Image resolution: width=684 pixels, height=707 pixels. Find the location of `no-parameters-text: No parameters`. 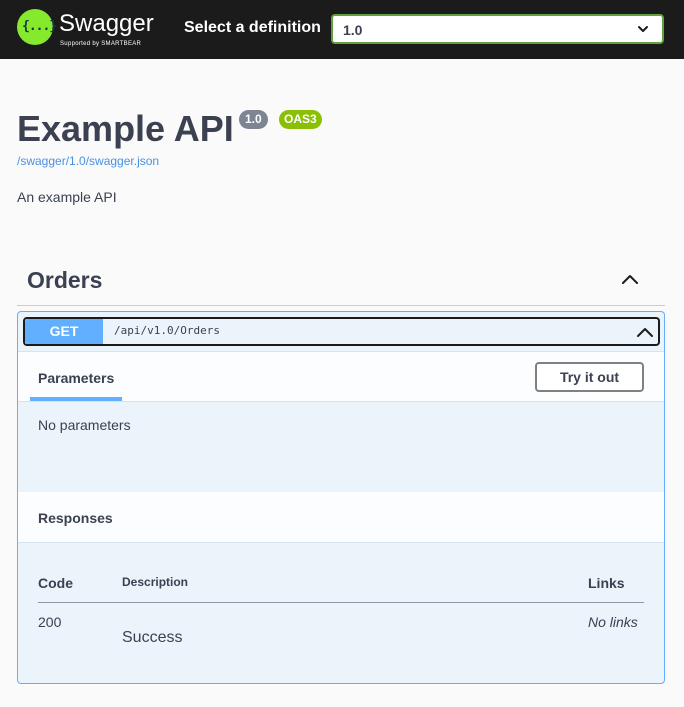

no-parameters-text: No parameters is located at coordinates (84, 425).